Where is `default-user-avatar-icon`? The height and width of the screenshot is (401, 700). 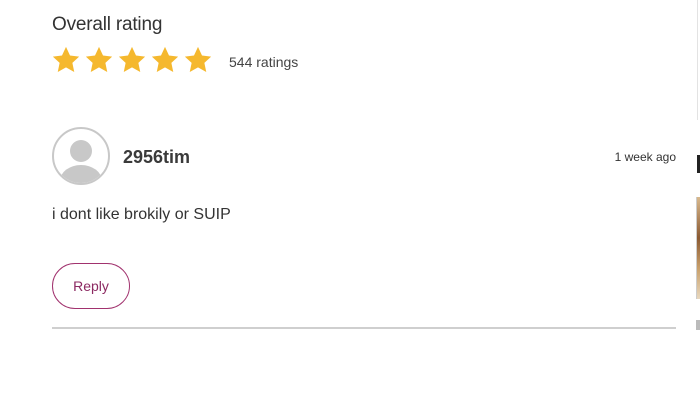
default-user-avatar-icon is located at coordinates (81, 161).